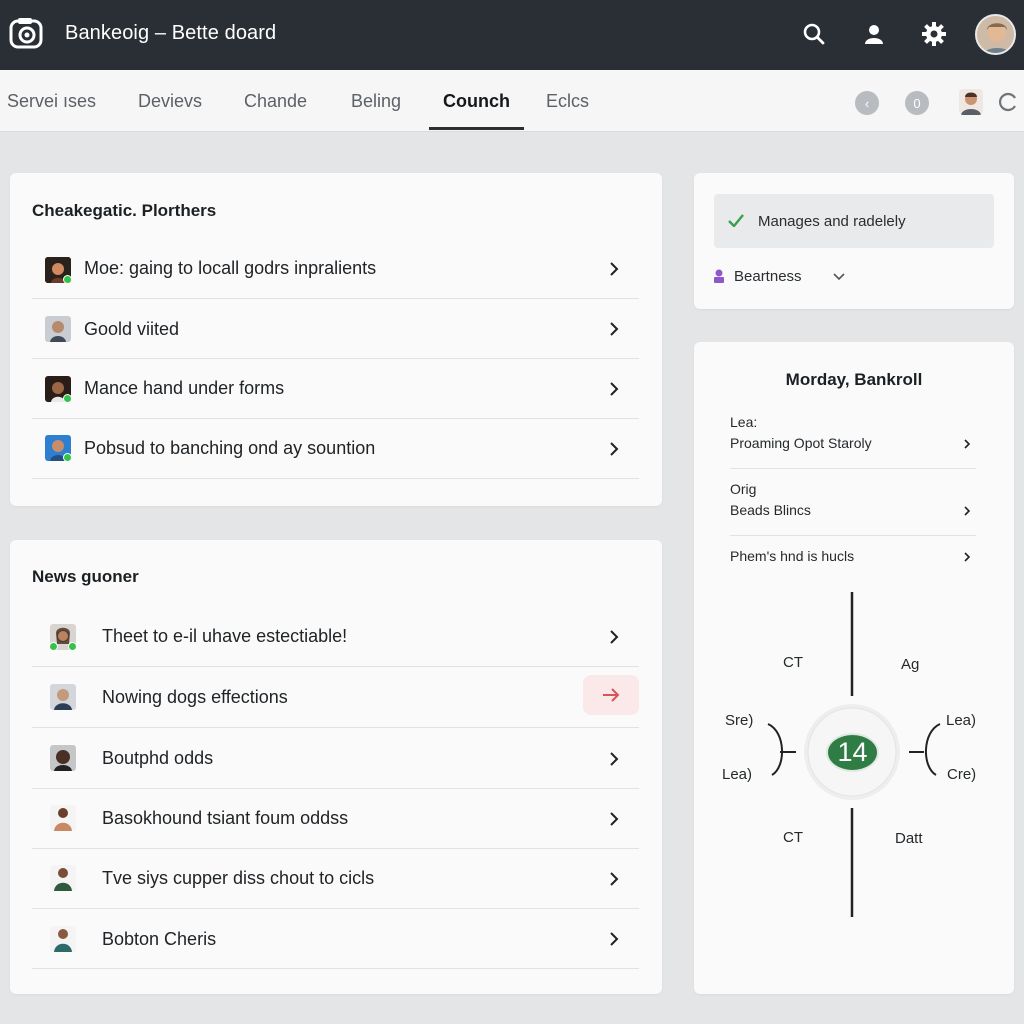 The image size is (1024, 1024). What do you see at coordinates (739, 720) in the screenshot?
I see `dial-label: Sre)` at bounding box center [739, 720].